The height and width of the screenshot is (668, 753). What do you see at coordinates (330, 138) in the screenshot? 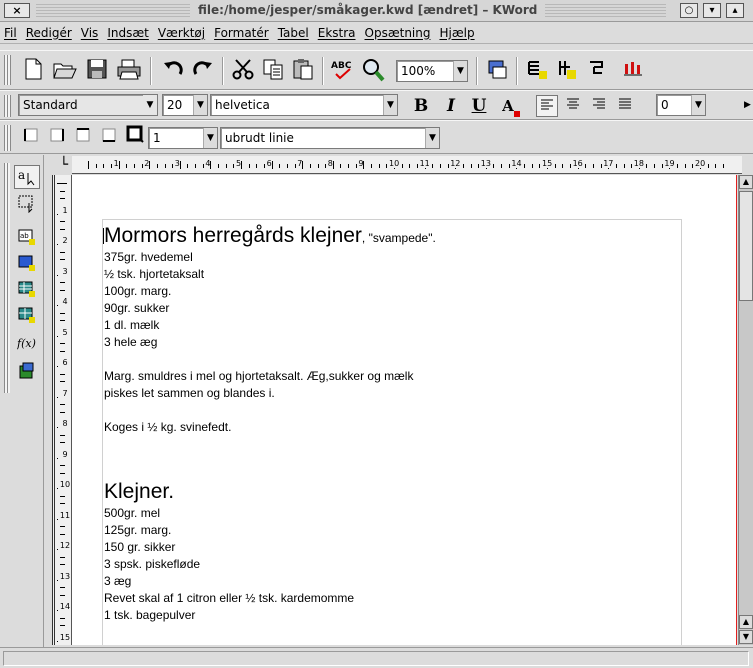
I see `border-style-combo: ubrudt linie ▼` at bounding box center [330, 138].